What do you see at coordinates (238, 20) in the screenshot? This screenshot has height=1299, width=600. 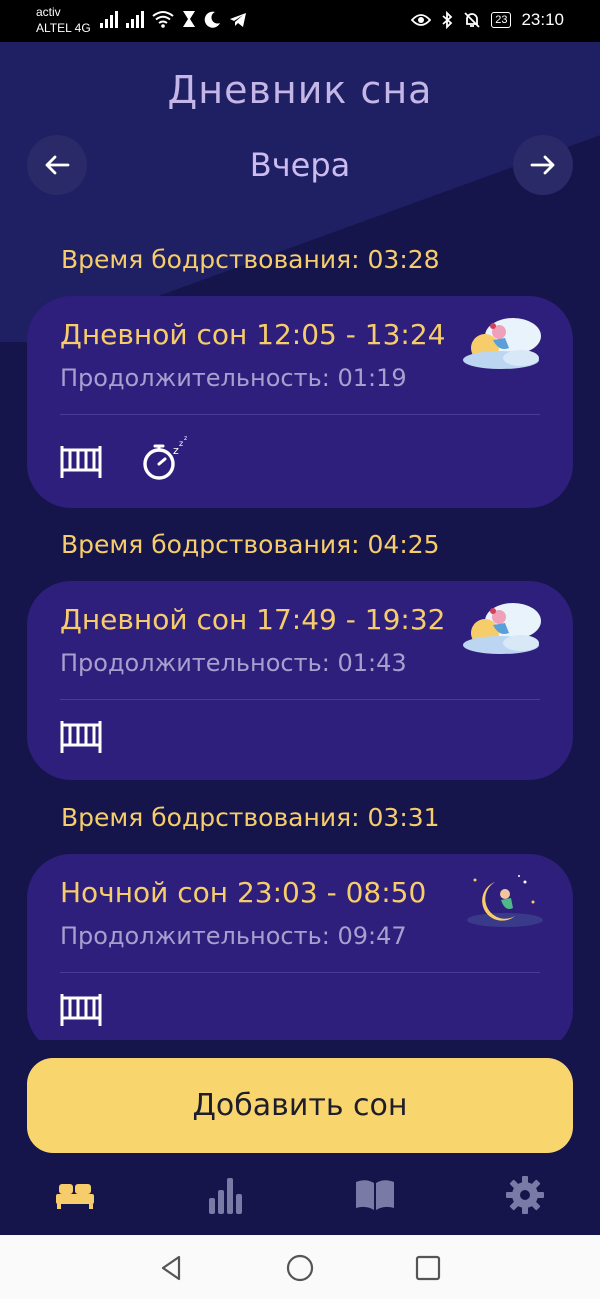 I see `telegram-icon` at bounding box center [238, 20].